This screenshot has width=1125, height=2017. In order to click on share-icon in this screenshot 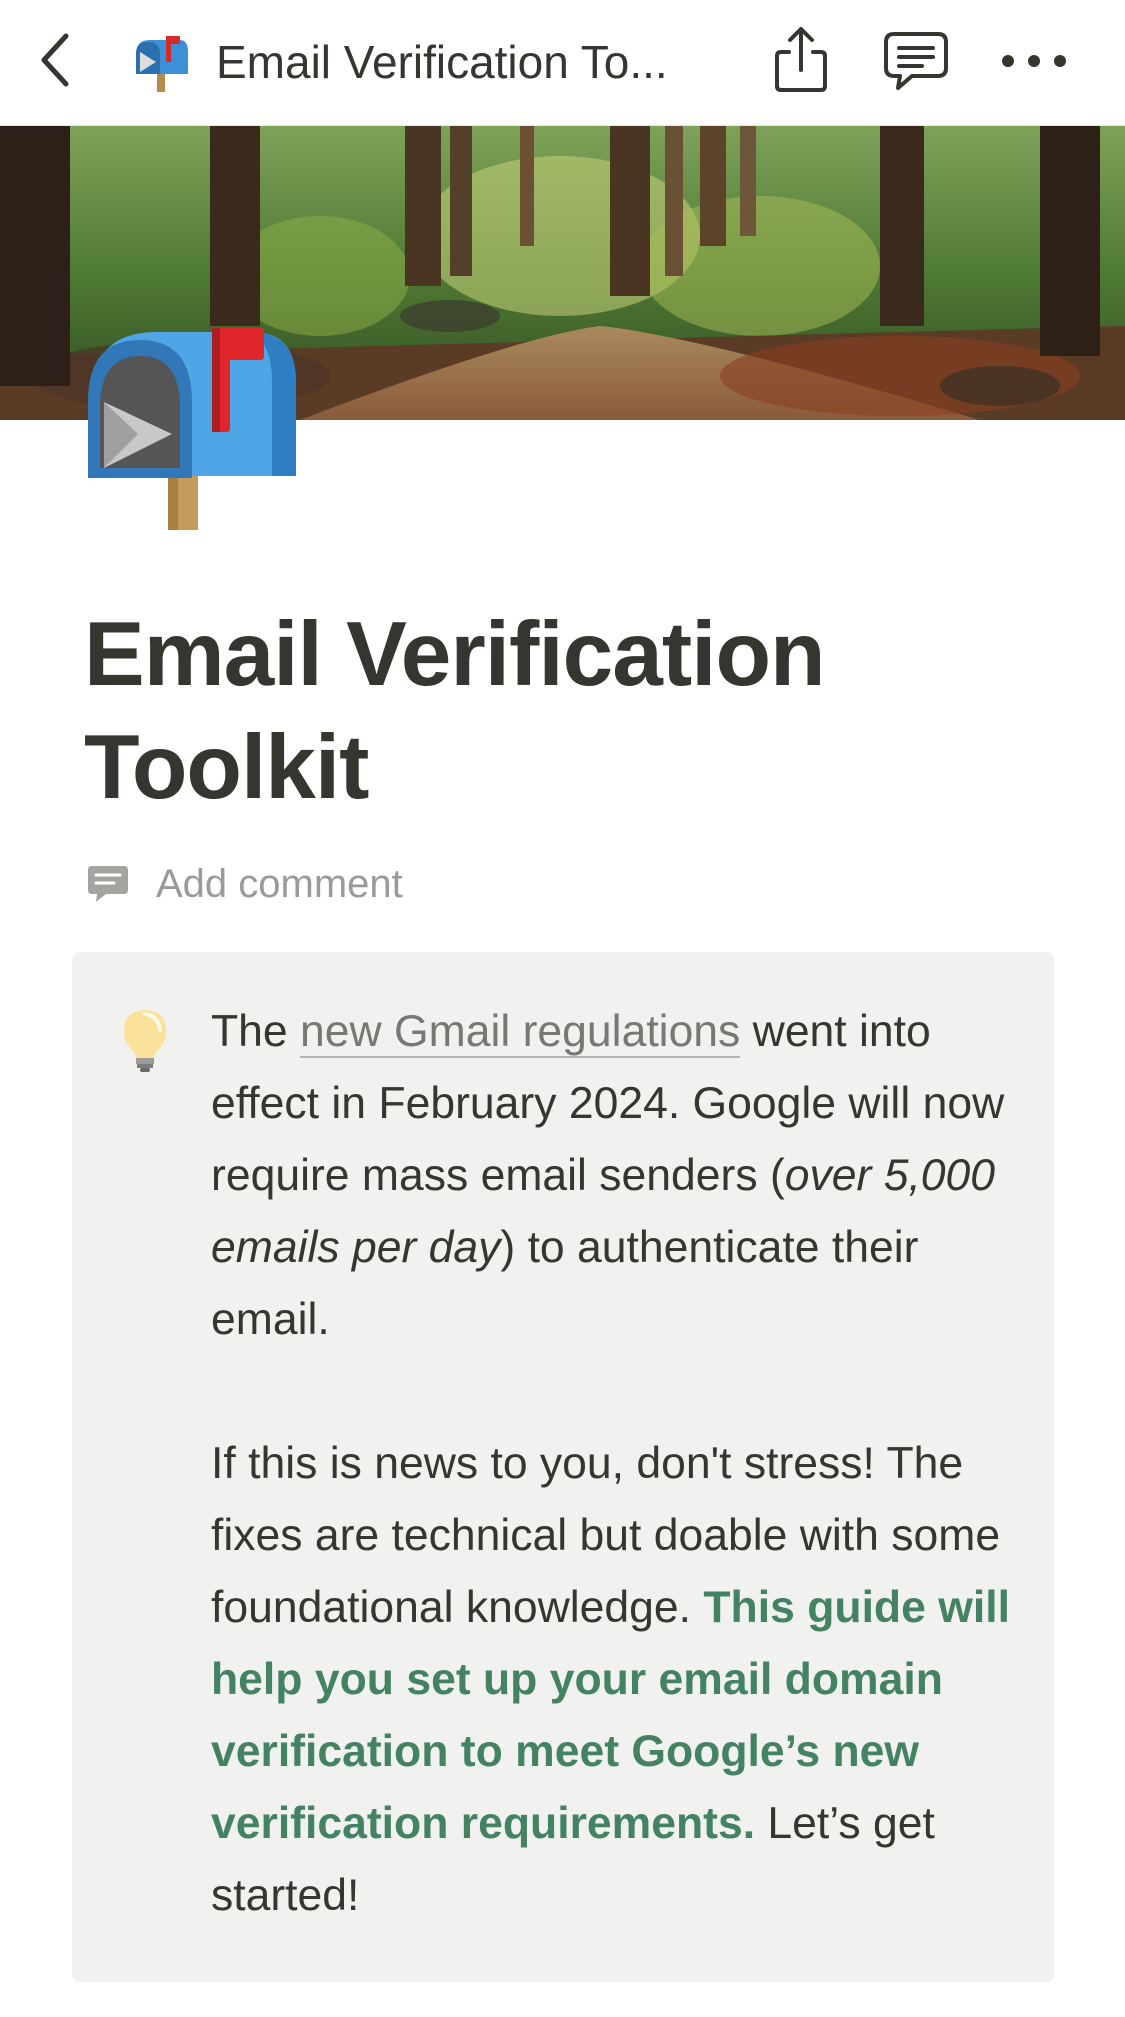, I will do `click(801, 59)`.